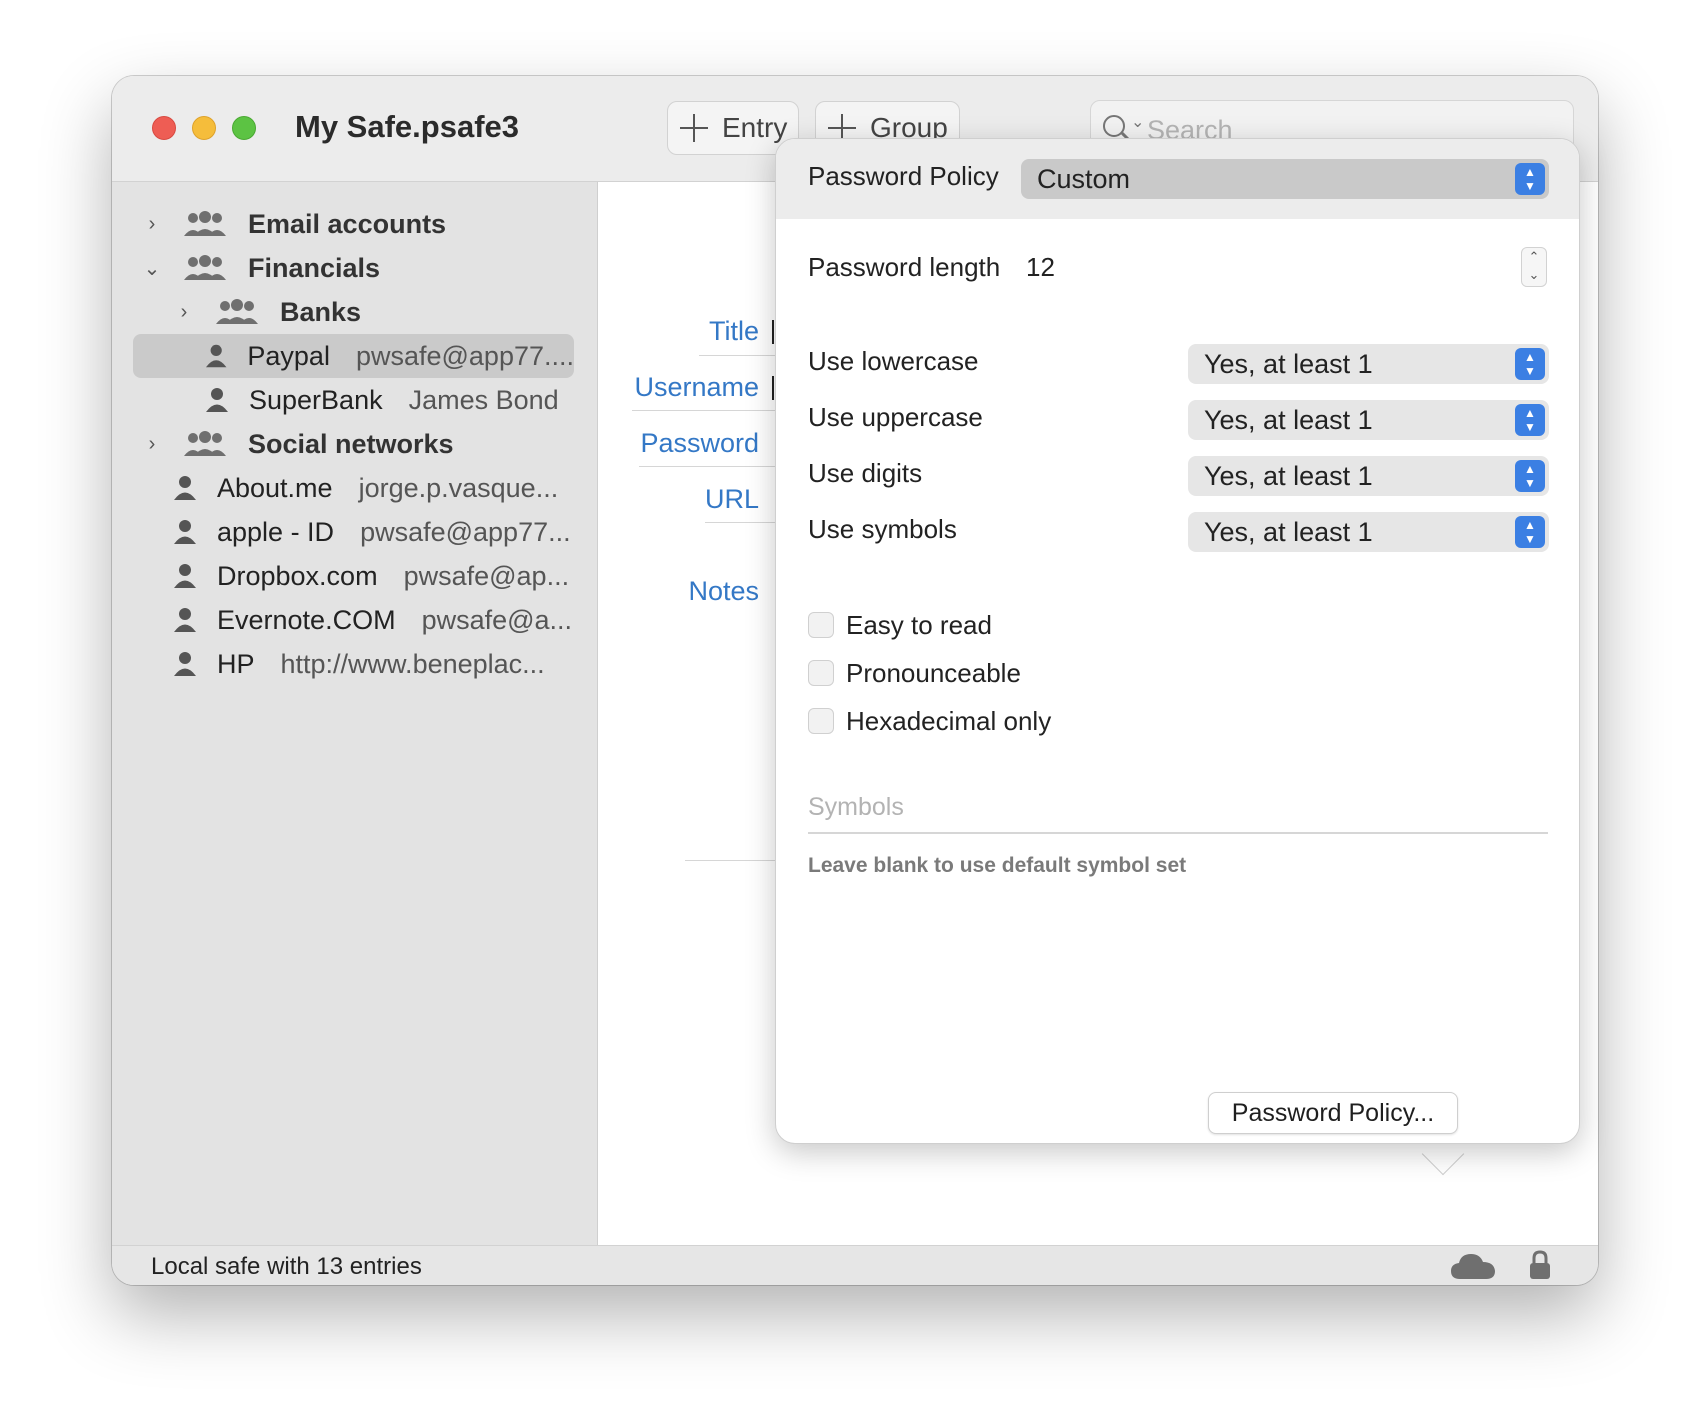 This screenshot has height=1428, width=1704. I want to click on window-title: My Safe.psafe3, so click(407, 126).